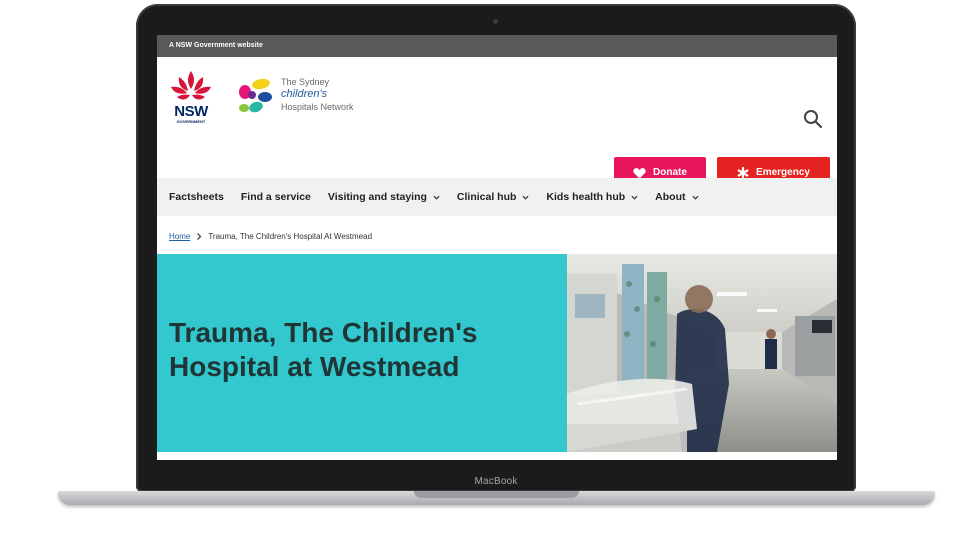 The image size is (979, 559). I want to click on nav-item-visiting-and-staying: Visiting and staying, so click(384, 197).